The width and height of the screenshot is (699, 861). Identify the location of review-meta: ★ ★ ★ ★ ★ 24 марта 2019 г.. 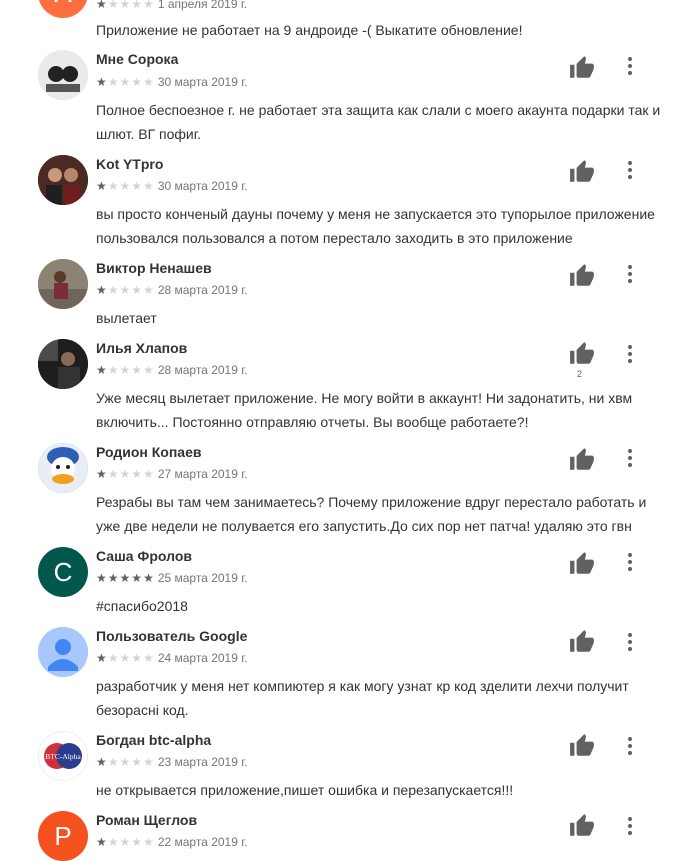
(172, 658).